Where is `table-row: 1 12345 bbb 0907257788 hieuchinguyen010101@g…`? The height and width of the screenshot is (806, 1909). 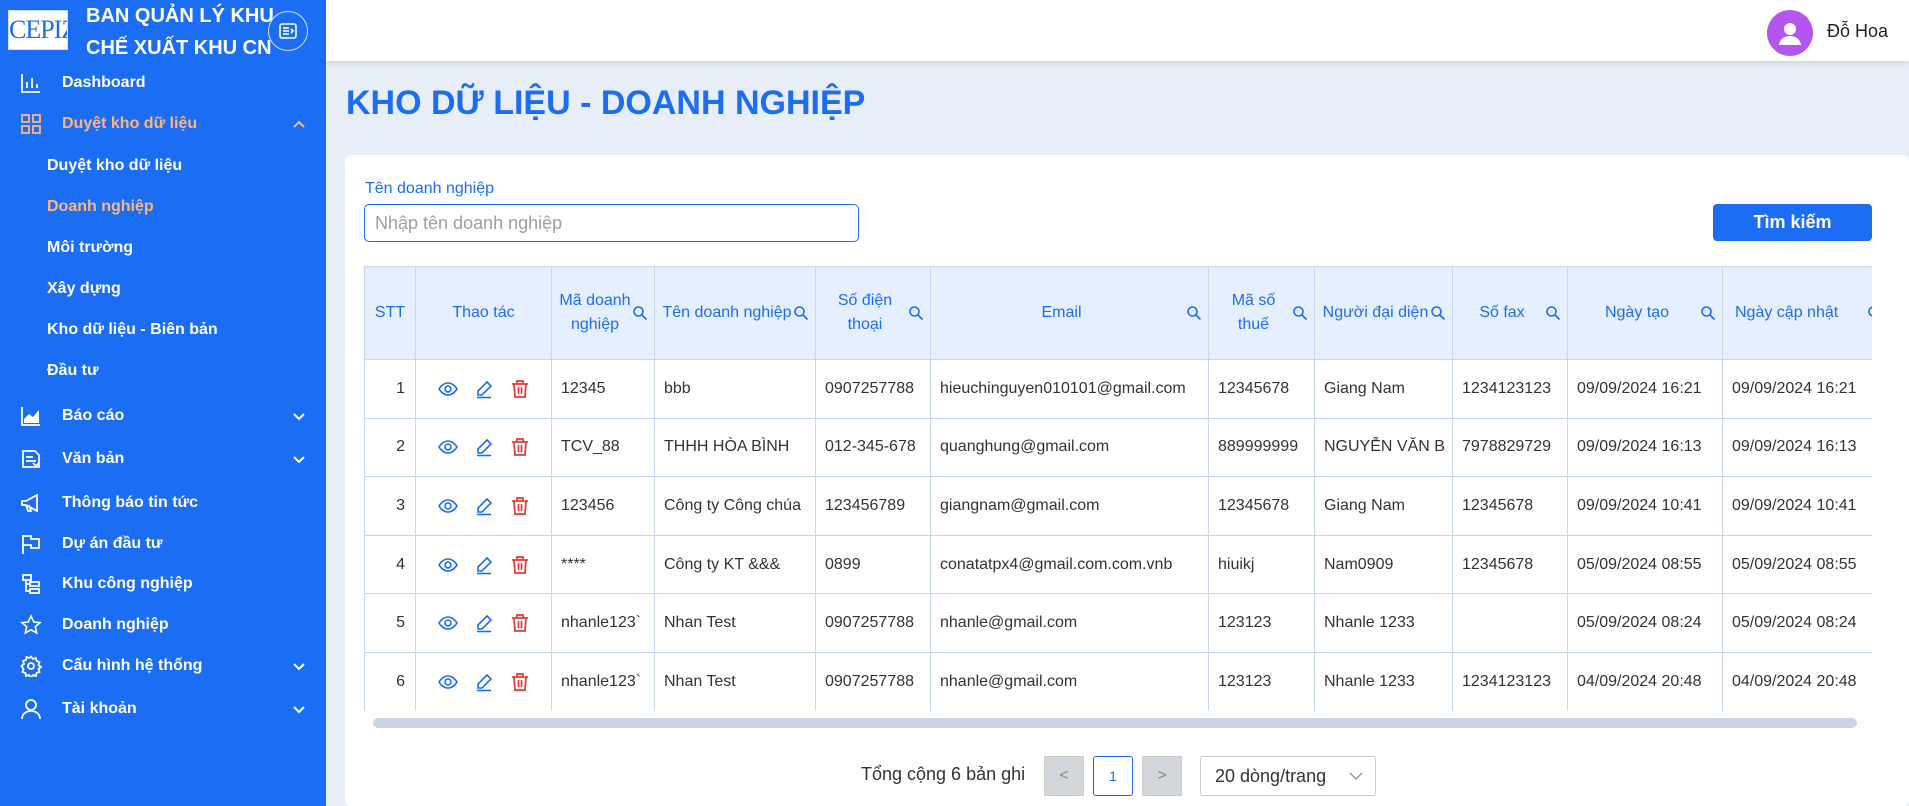
table-row: 1 12345 bbb 0907257788 hieuchinguyen010101@g… is located at coordinates (1118, 389).